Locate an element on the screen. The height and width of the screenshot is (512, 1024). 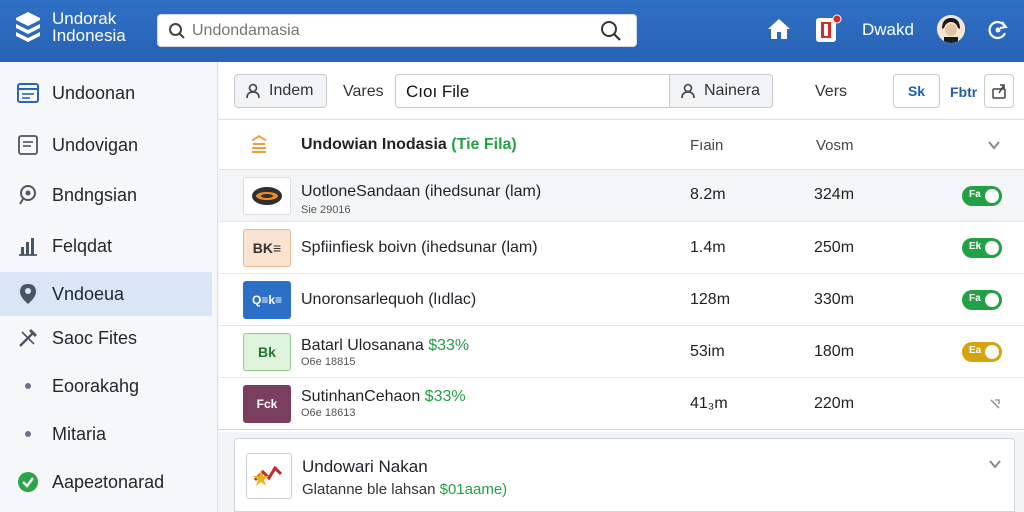
table-title-tag: (Tie Fila) is located at coordinates (484, 144).